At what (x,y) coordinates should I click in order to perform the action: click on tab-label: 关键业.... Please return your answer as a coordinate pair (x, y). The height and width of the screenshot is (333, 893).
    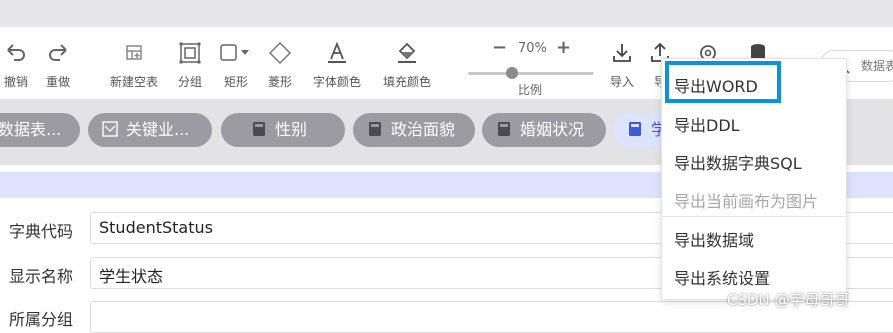
    Looking at the image, I should click on (158, 129).